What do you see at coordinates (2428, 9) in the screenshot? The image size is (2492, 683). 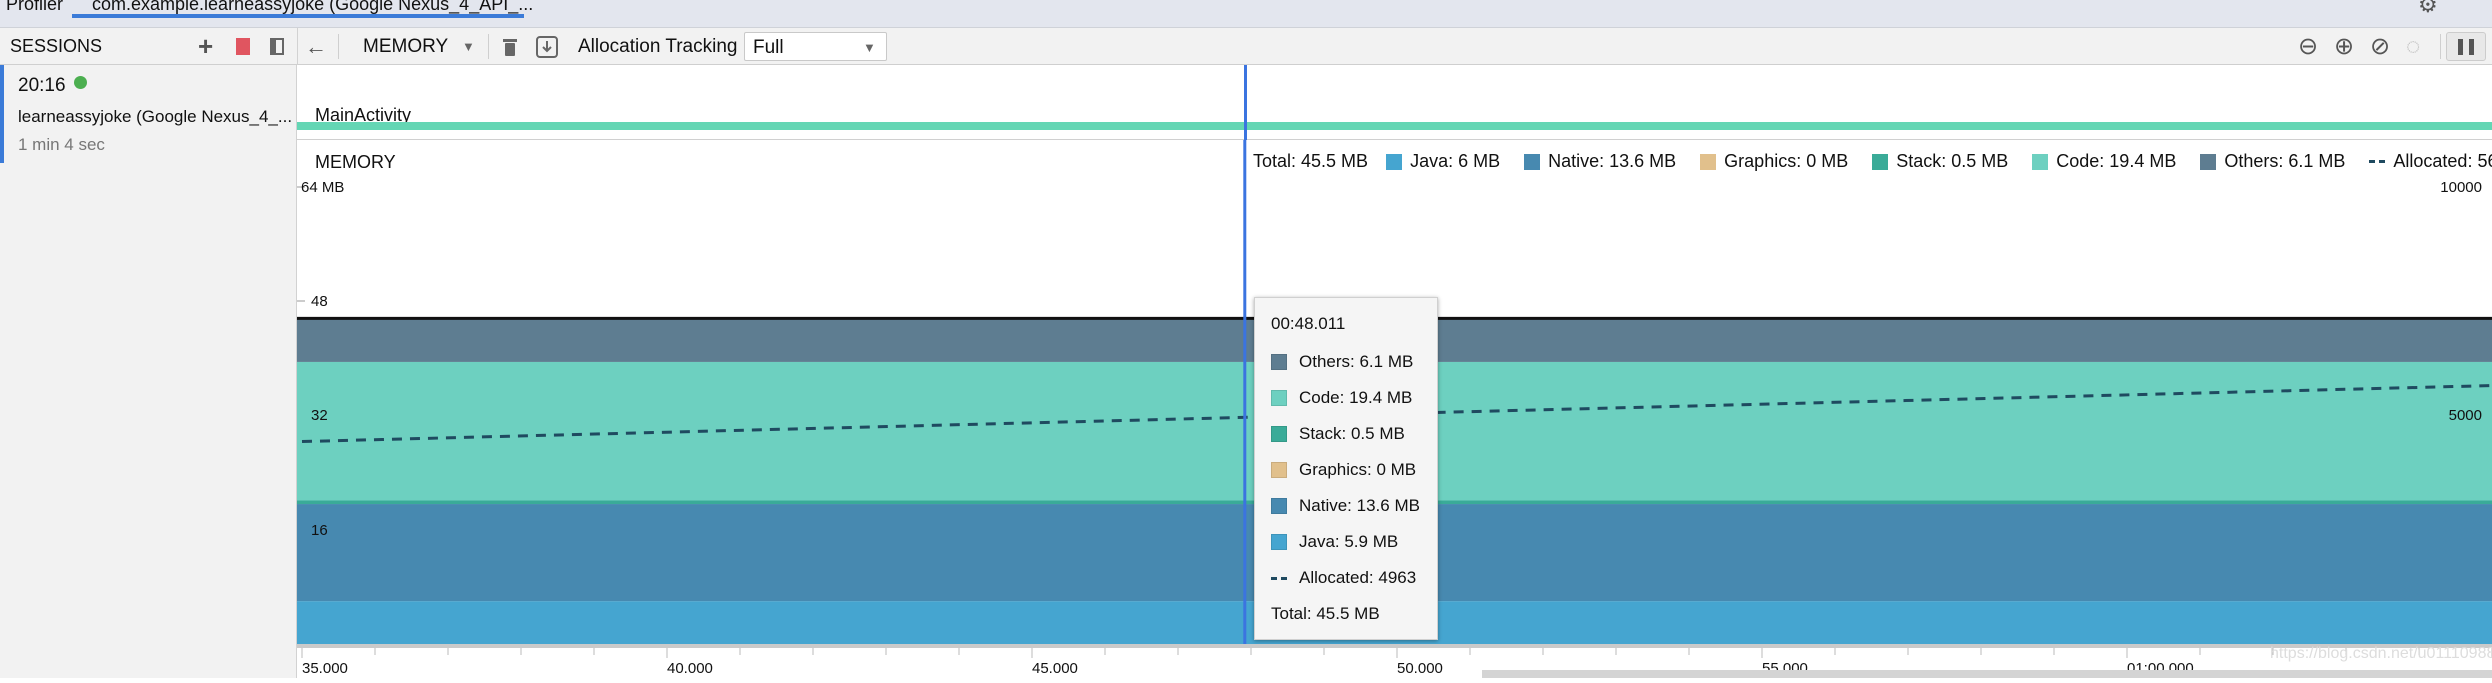 I see `gear-icon: ⚙` at bounding box center [2428, 9].